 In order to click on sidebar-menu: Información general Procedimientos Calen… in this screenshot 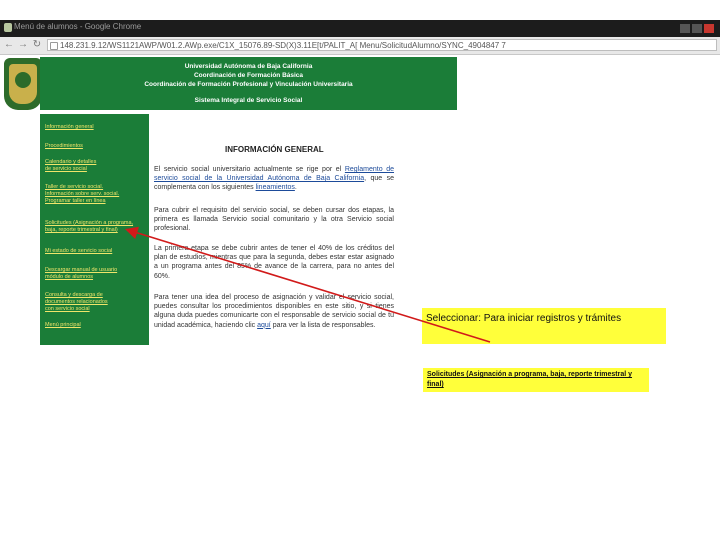, I will do `click(94, 229)`.